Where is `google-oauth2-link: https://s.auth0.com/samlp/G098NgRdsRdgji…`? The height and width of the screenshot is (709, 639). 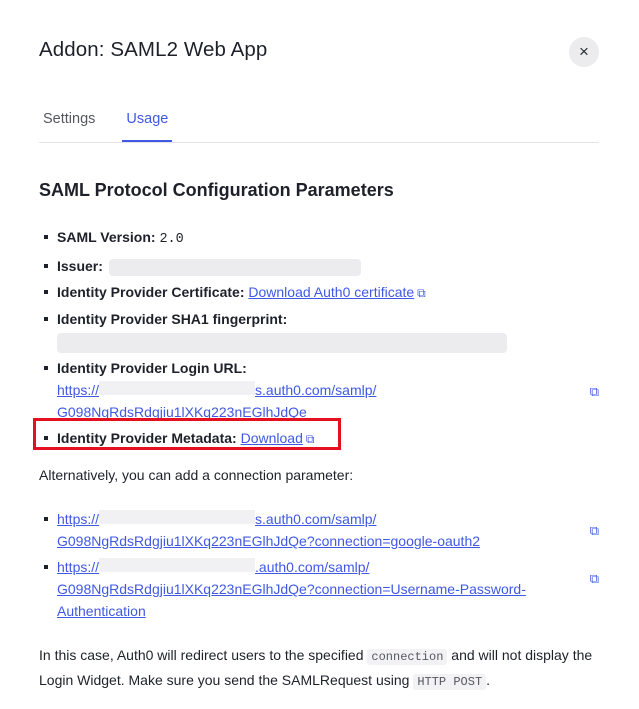 google-oauth2-link: https://s.auth0.com/samlp/G098NgRdsRdgji… is located at coordinates (268, 529).